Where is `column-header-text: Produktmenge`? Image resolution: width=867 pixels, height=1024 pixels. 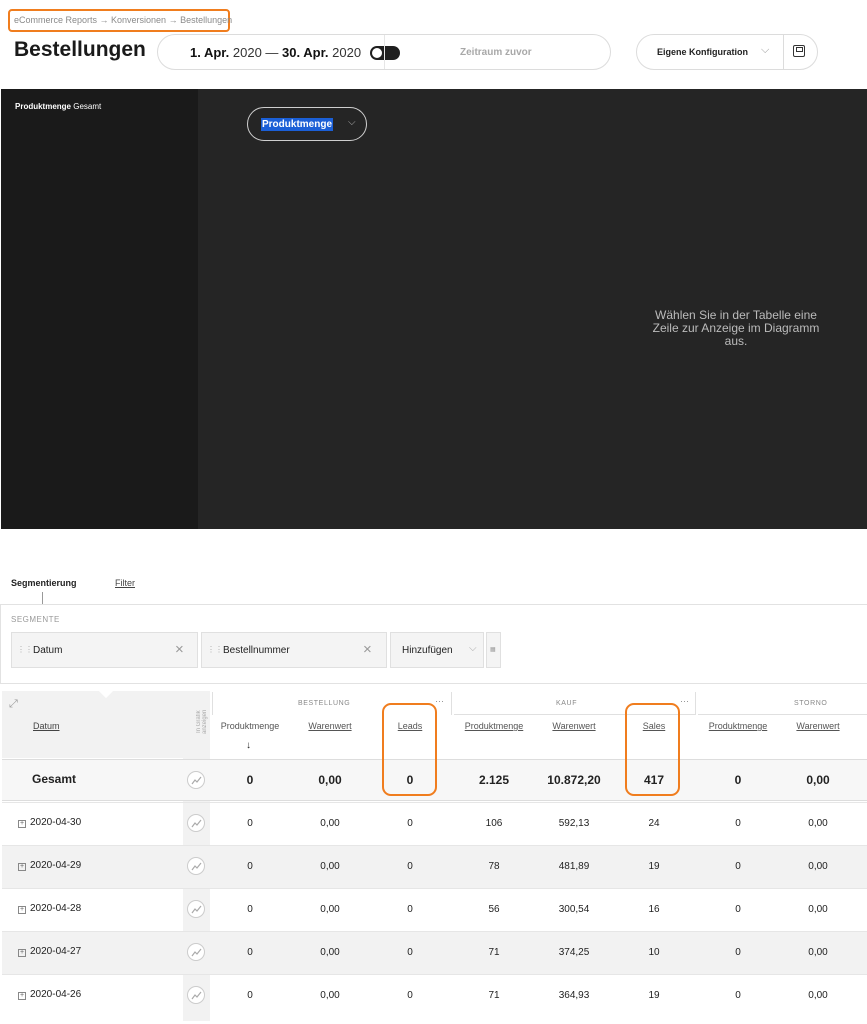 column-header-text: Produktmenge is located at coordinates (738, 726).